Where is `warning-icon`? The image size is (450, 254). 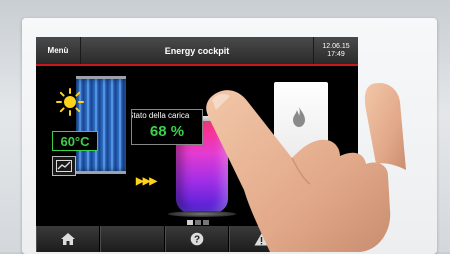 warning-icon is located at coordinates (261, 239).